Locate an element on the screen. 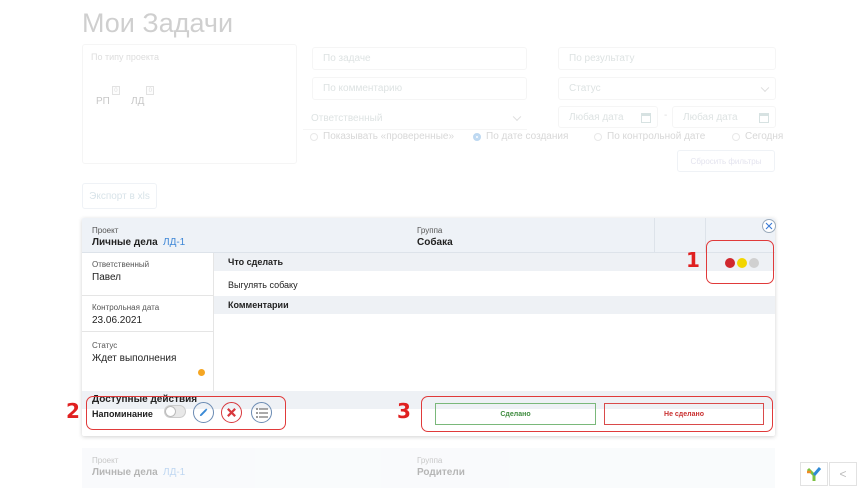 The image size is (857, 488). group-name: Собака is located at coordinates (435, 242).